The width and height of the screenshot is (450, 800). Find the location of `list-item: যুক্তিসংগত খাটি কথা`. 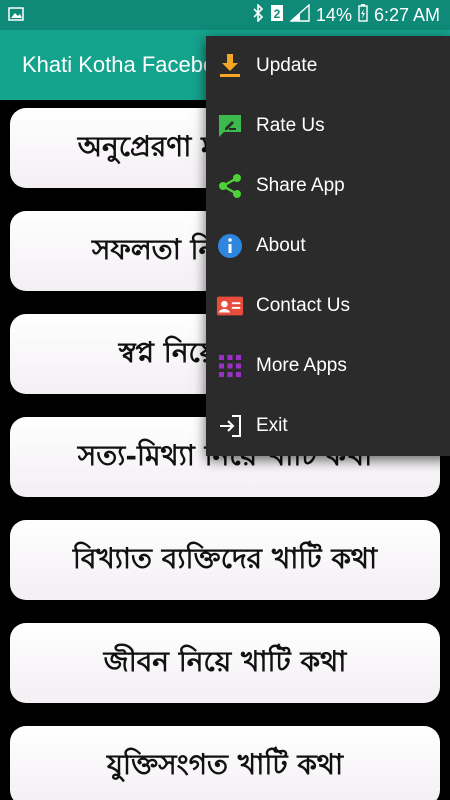

list-item: যুক্তিসংগত খাটি কথা is located at coordinates (225, 763).